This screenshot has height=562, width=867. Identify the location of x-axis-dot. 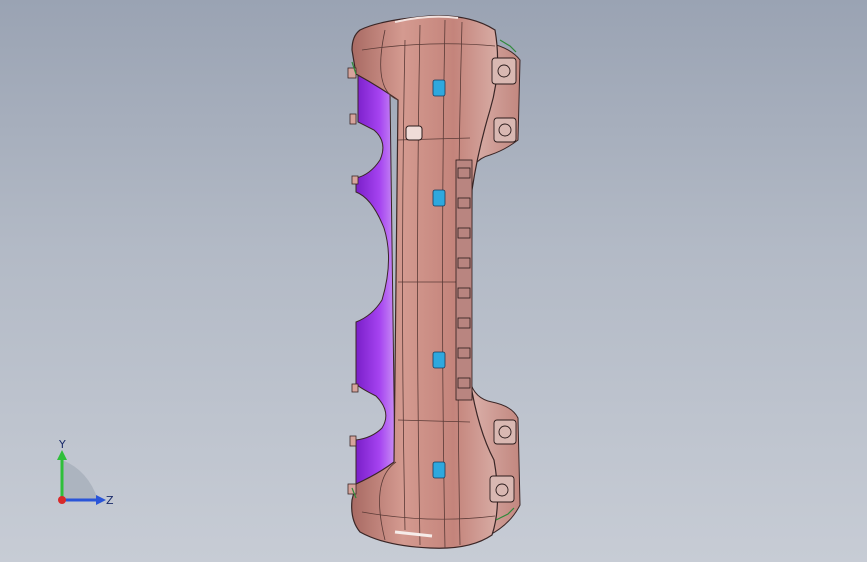
(62, 500).